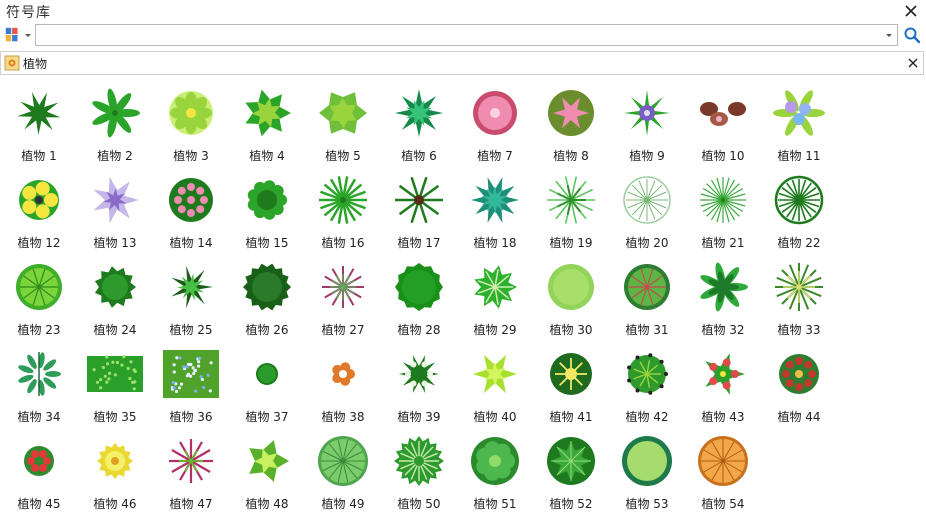 This screenshot has width=926, height=515. What do you see at coordinates (419, 383) in the screenshot?
I see `plant-symbol-39: 植物 39` at bounding box center [419, 383].